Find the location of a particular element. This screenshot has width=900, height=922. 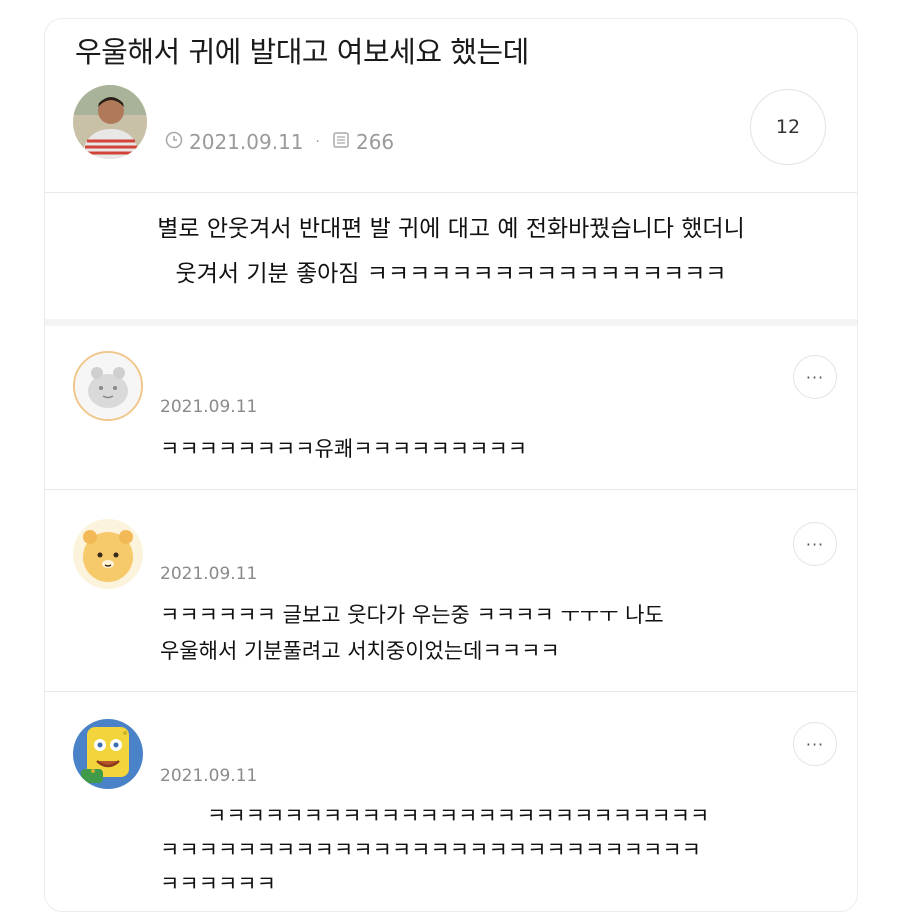

comment-text: ㅋㅋㅋㅋㅋㅋㅋㅋ유쾌ㅋㅋㅋㅋㅋㅋㅋㅋㅋ is located at coordinates (343, 449).